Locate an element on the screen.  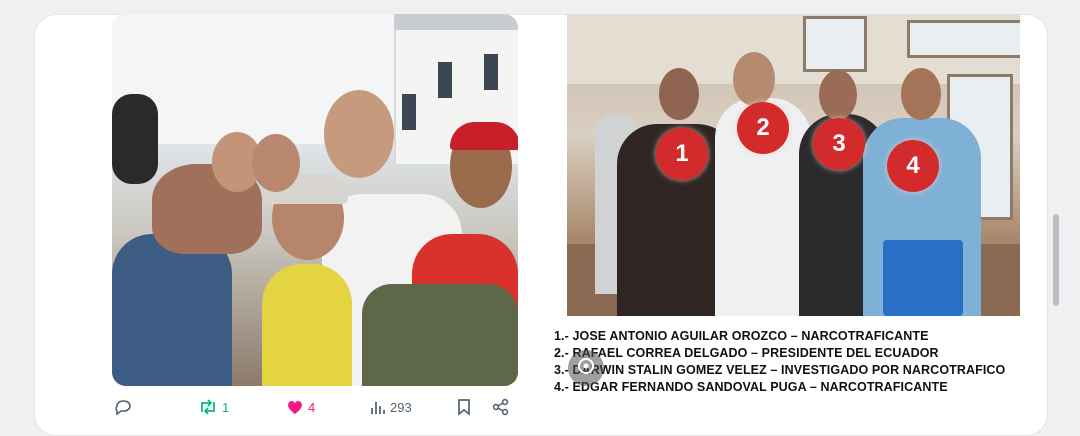
bookmark-button is located at coordinates (464, 407).